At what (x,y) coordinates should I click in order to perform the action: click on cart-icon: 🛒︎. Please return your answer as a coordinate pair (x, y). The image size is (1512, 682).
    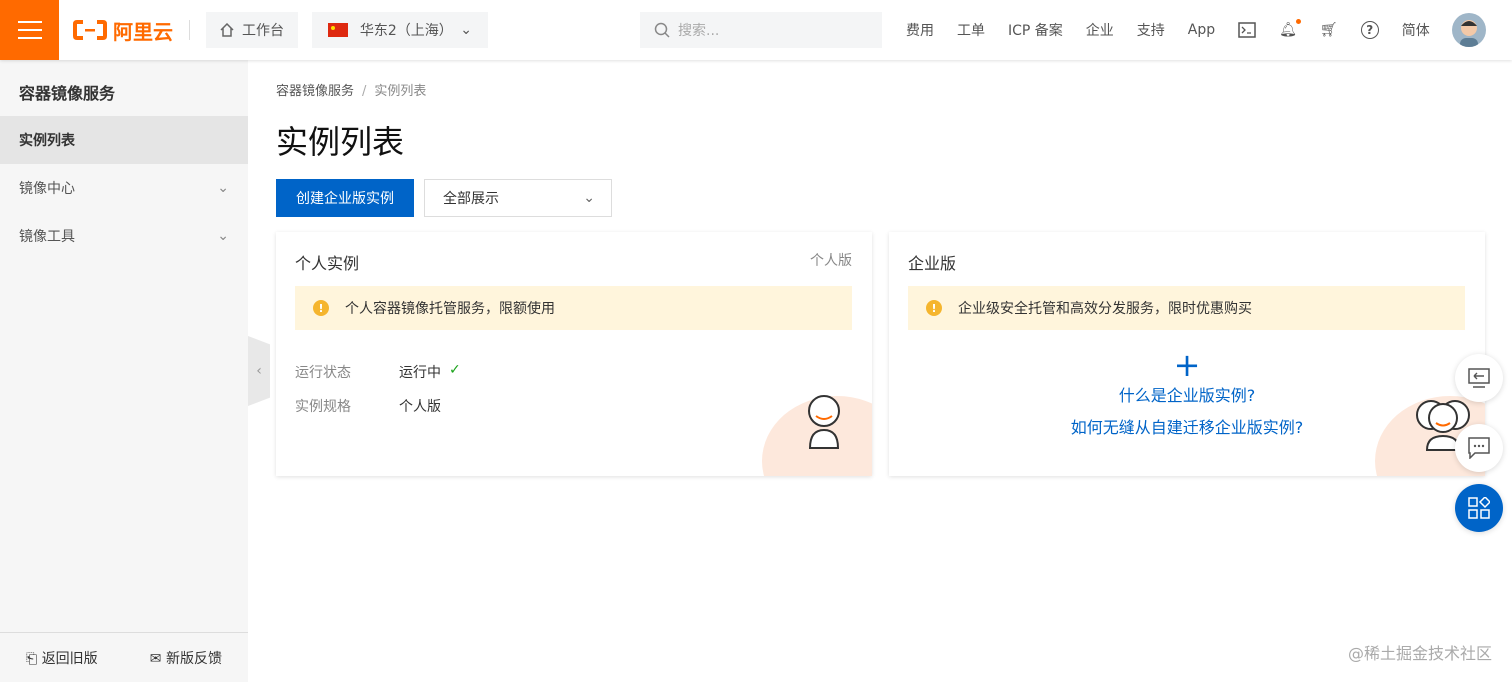
    Looking at the image, I should click on (1329, 30).